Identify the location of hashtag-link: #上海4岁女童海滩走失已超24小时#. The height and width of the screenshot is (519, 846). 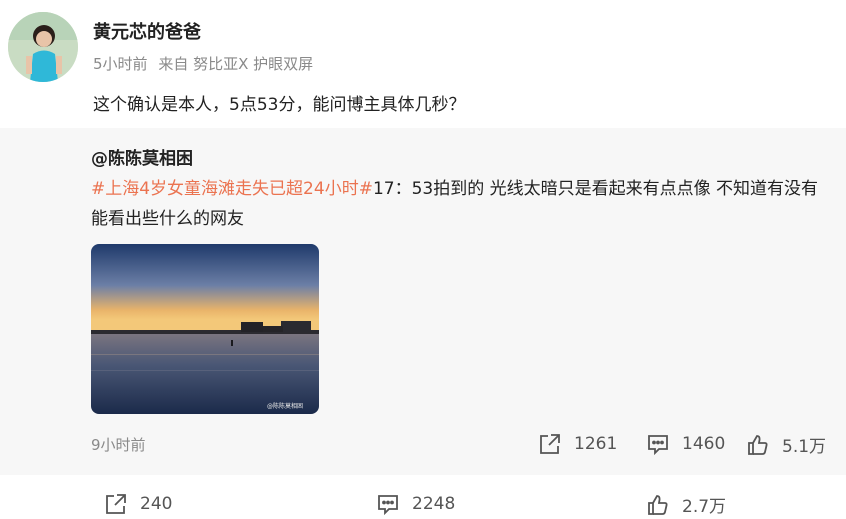
(232, 189).